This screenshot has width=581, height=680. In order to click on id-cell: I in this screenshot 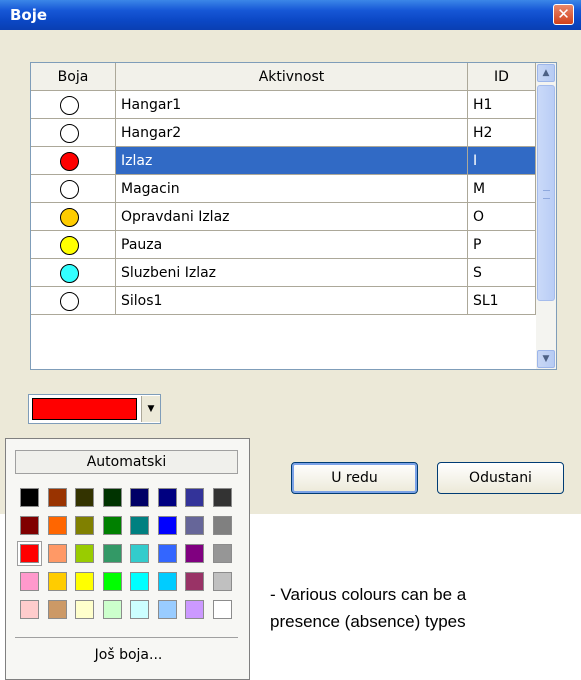, I will do `click(502, 161)`.